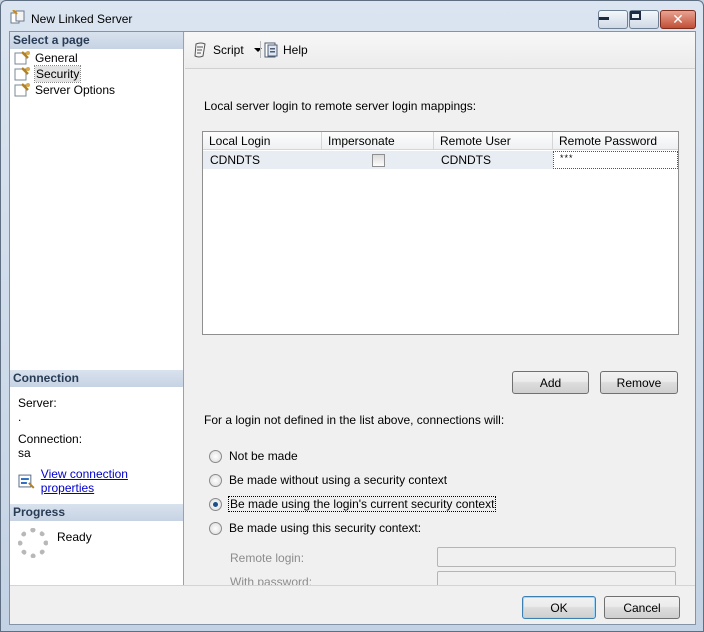 Image resolution: width=704 pixels, height=632 pixels. Describe the element at coordinates (231, 160) in the screenshot. I see `cell-local-login: CDNDTS` at that location.